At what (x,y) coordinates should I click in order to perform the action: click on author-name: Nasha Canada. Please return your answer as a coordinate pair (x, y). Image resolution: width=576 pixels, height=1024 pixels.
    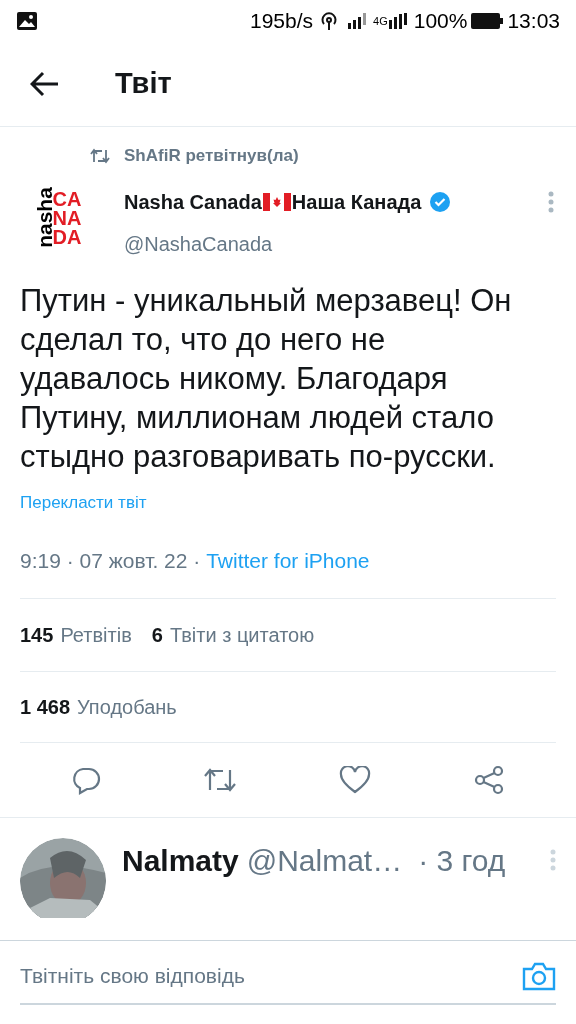
    Looking at the image, I should click on (193, 201).